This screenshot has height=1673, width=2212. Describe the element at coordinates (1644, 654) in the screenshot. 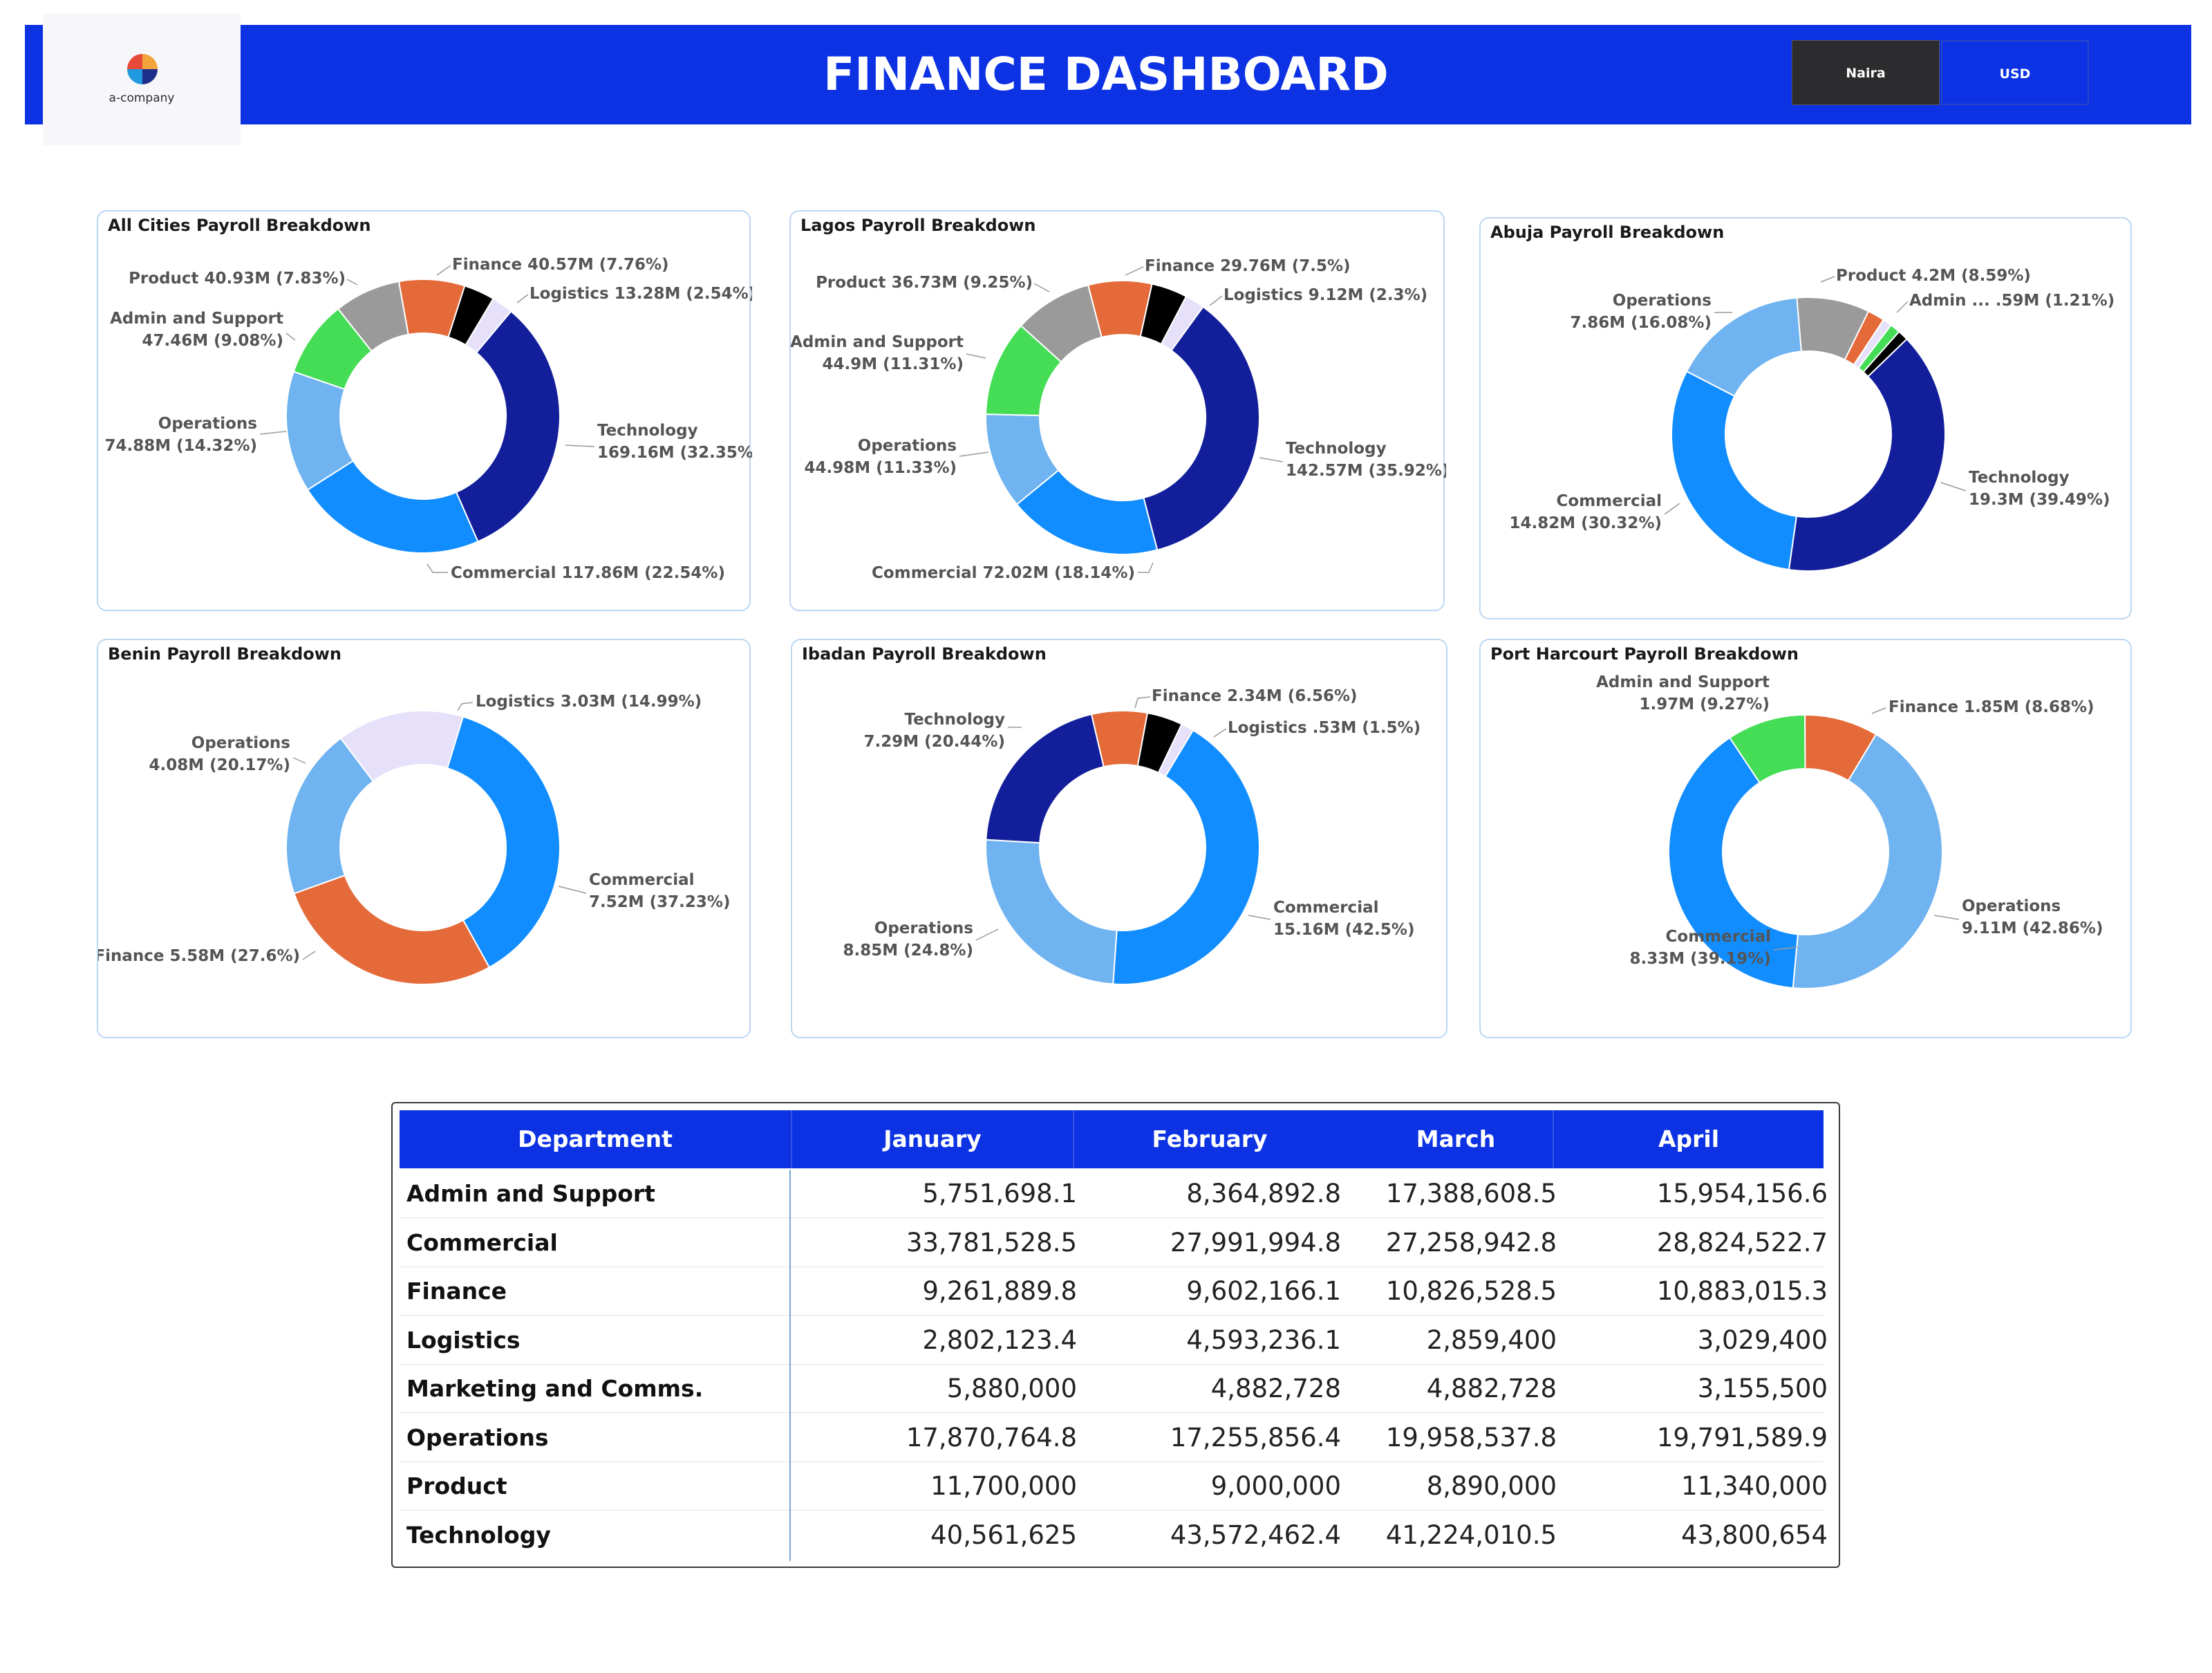

I see `chart-title: Port Harcourt Payroll Breakdown` at that location.